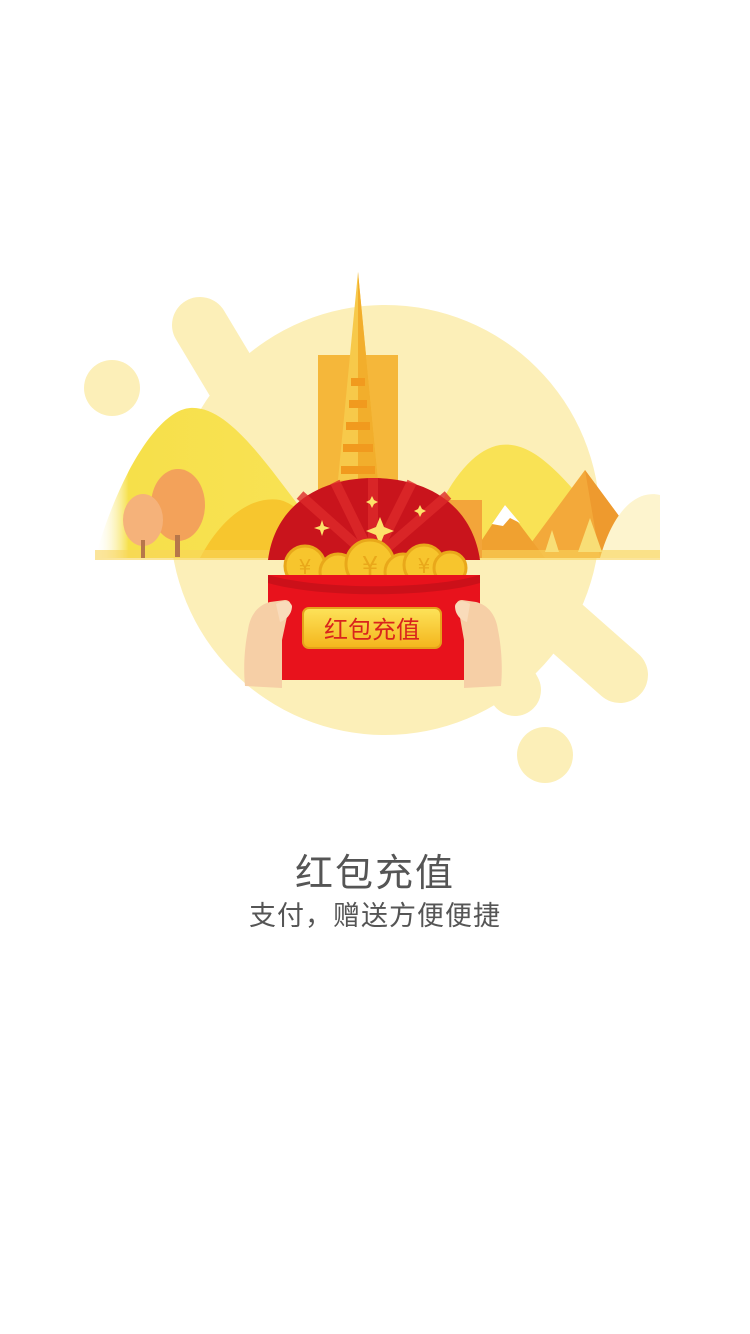  Describe the element at coordinates (372, 630) in the screenshot. I see `envelope-button-label: 红包充值` at that location.